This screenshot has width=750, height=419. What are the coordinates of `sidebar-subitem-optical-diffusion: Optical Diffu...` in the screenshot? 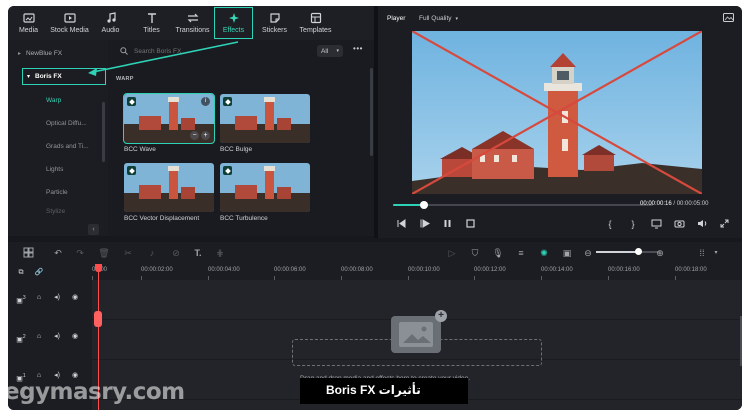 It's located at (58, 123).